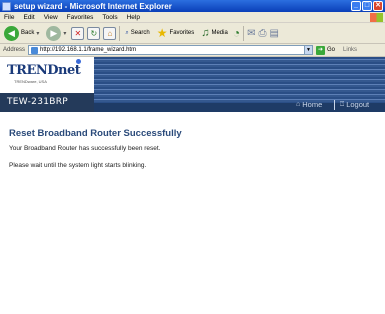 The image size is (385, 314). Describe the element at coordinates (171, 50) in the screenshot. I see `address-input: http://192.168.1.1/frame_wizard.htm ▼` at that location.